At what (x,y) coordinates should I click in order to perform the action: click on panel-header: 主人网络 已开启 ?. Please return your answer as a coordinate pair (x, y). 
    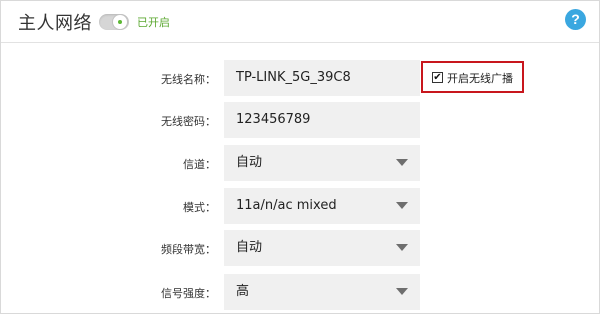
    Looking at the image, I should click on (300, 22).